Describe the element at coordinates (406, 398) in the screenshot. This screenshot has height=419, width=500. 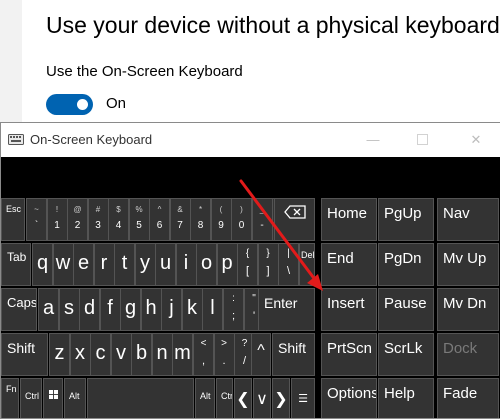
I see `nav-key-4-1: Help` at that location.